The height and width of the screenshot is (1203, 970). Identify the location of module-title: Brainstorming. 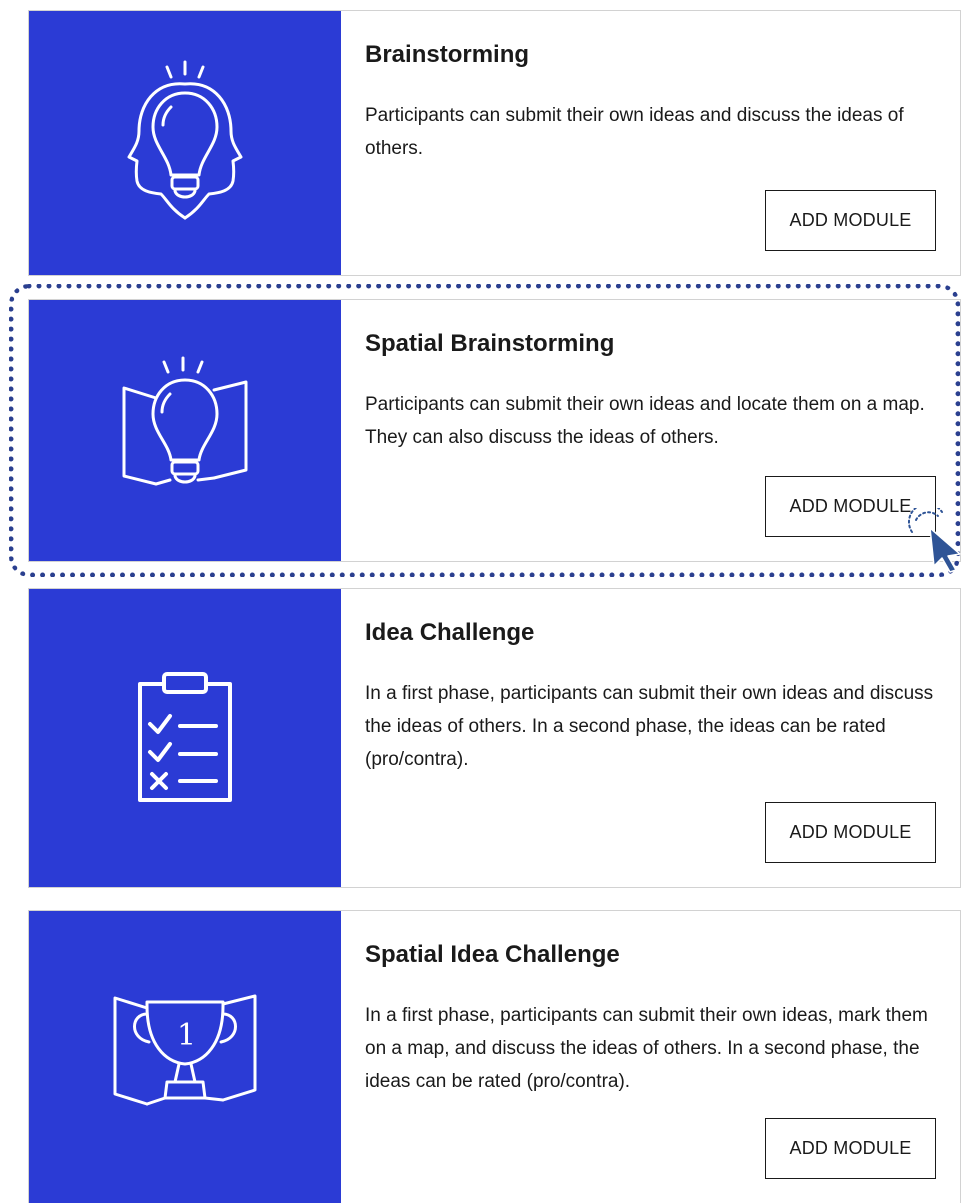
(447, 54).